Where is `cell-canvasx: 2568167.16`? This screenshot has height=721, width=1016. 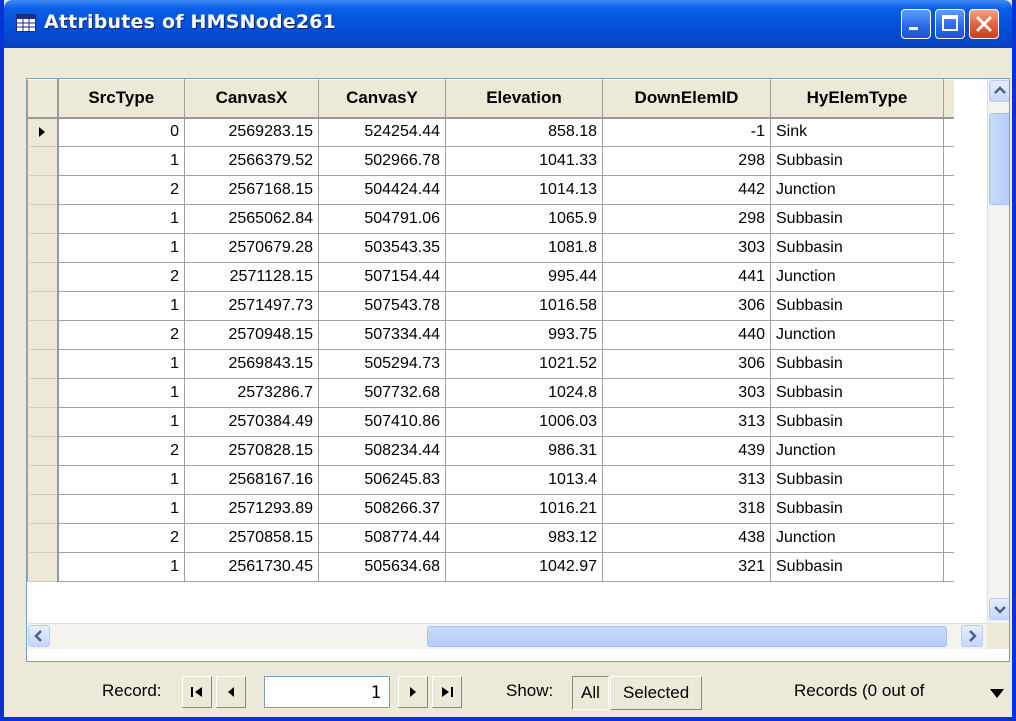
cell-canvasx: 2568167.16 is located at coordinates (251, 480).